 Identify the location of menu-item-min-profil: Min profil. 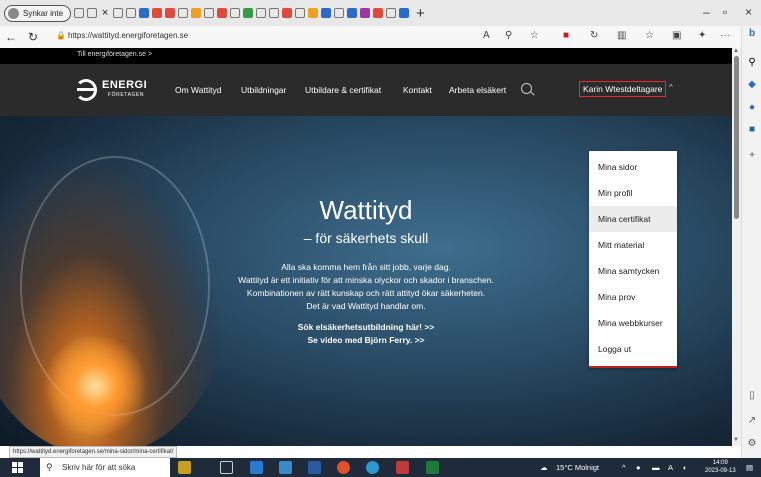
(633, 193).